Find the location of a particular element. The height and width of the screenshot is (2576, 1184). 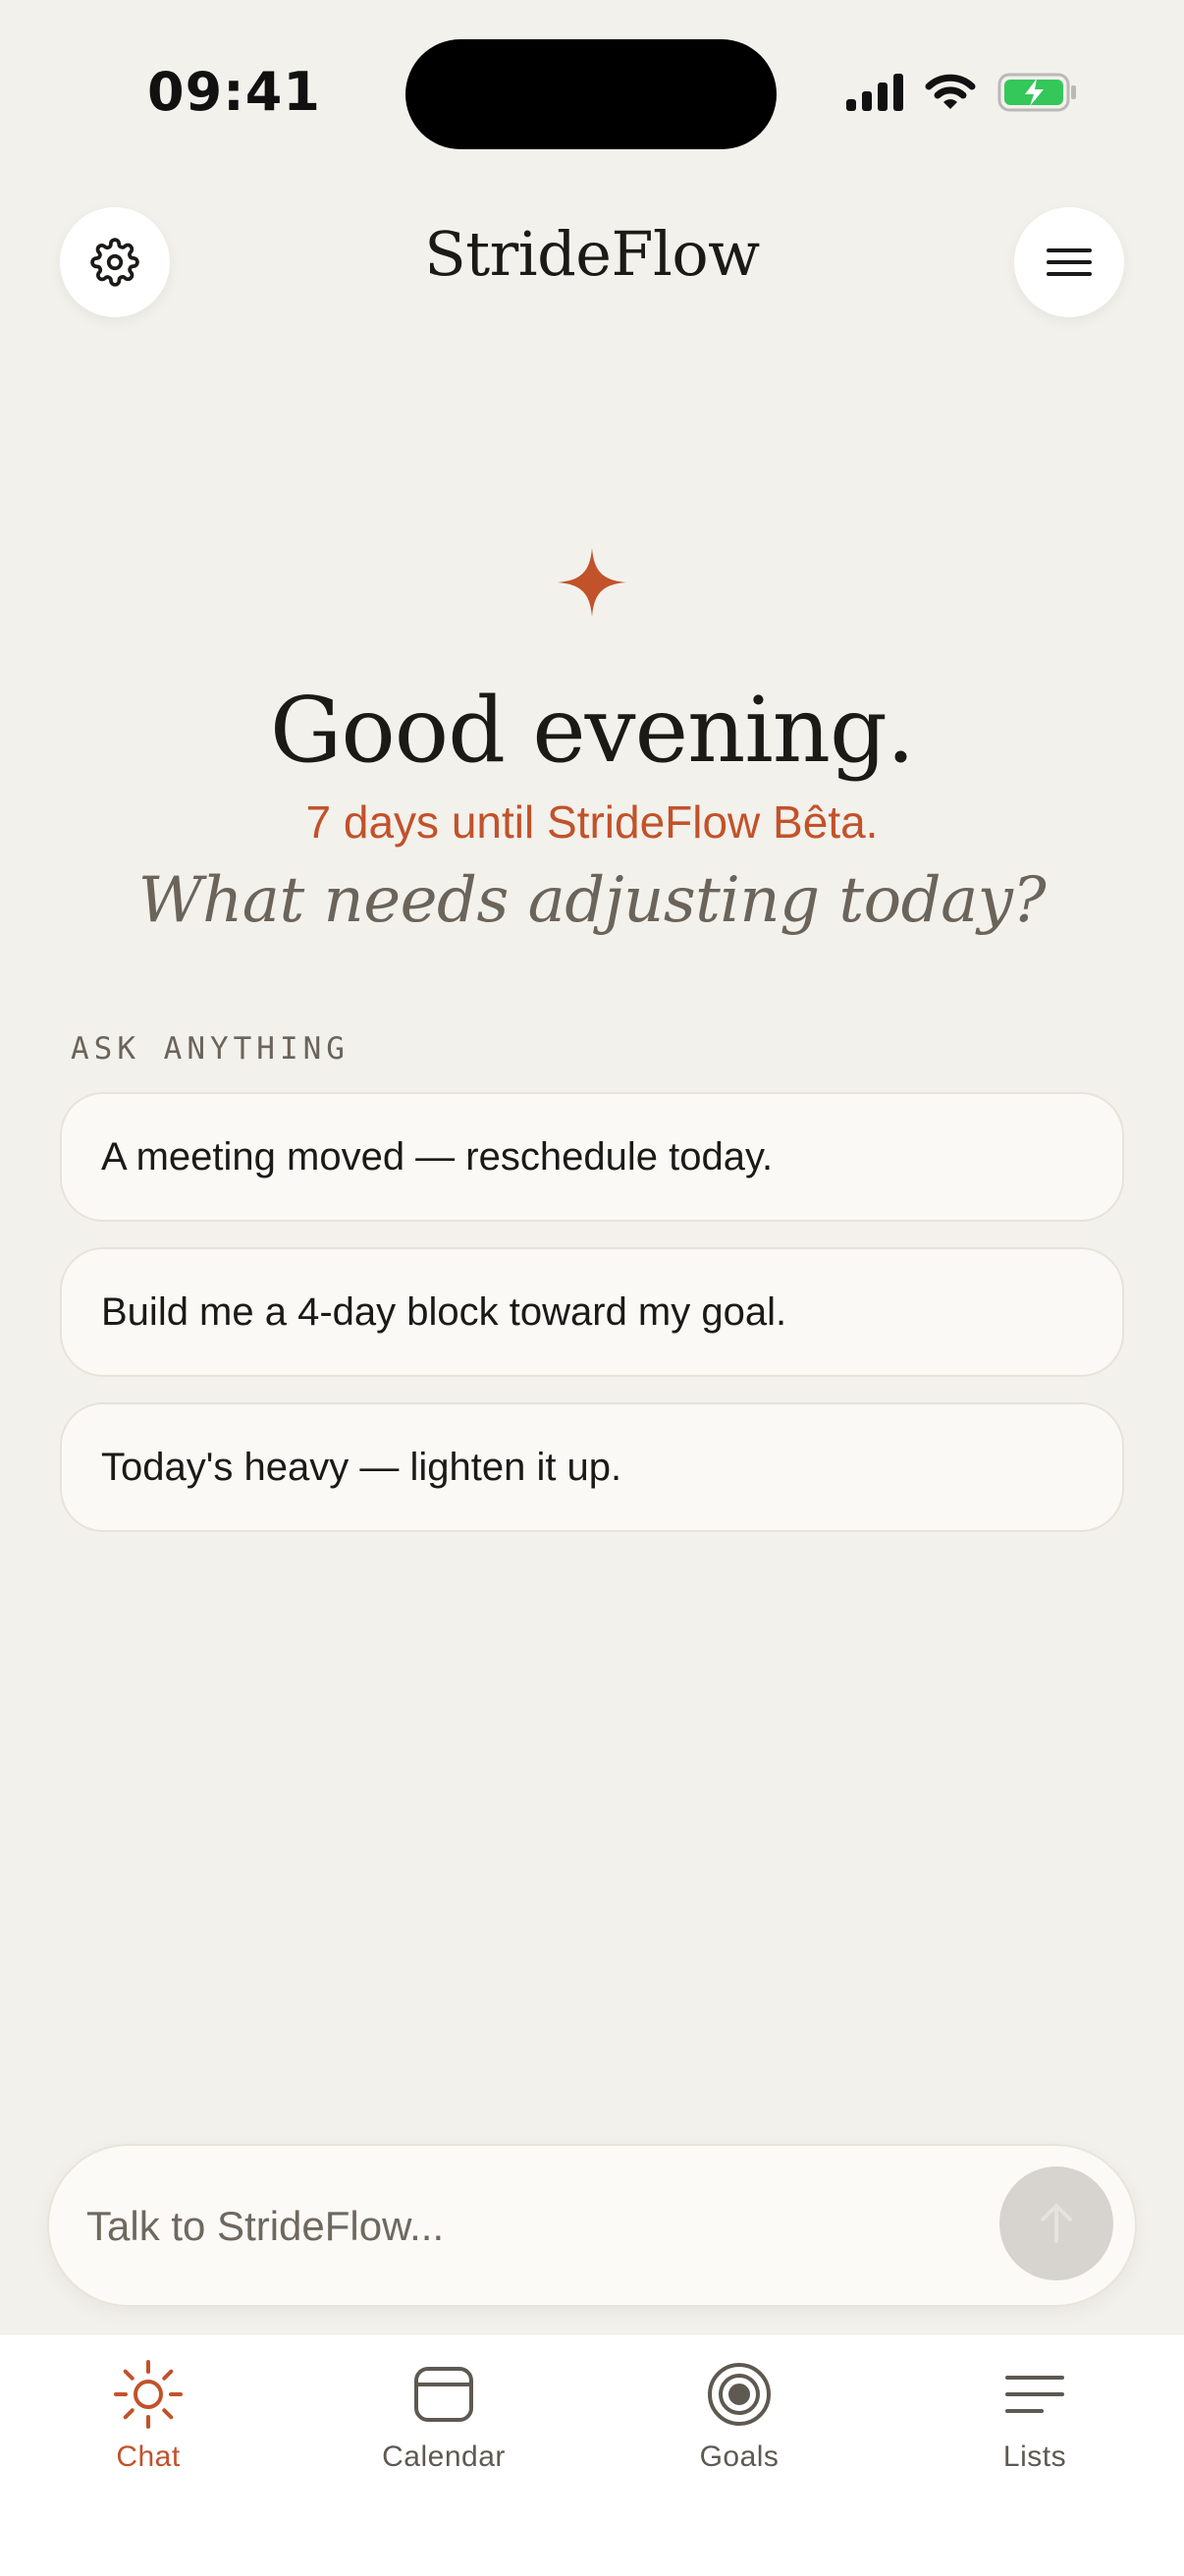

tab-label-goals: Goals is located at coordinates (739, 2456).